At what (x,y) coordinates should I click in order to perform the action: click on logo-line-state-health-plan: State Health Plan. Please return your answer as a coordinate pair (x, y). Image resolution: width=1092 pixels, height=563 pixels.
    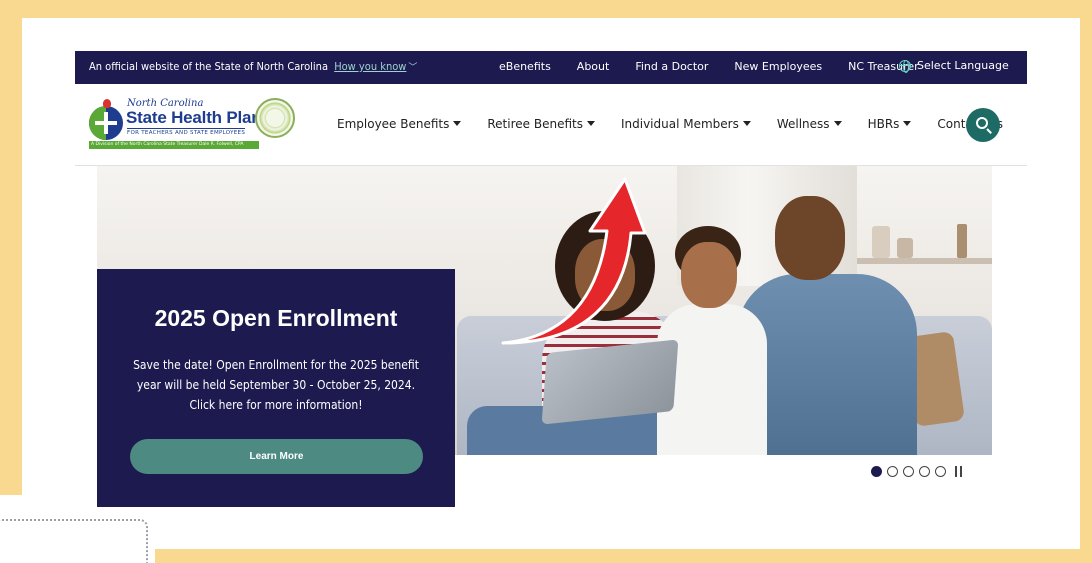
    Looking at the image, I should click on (194, 117).